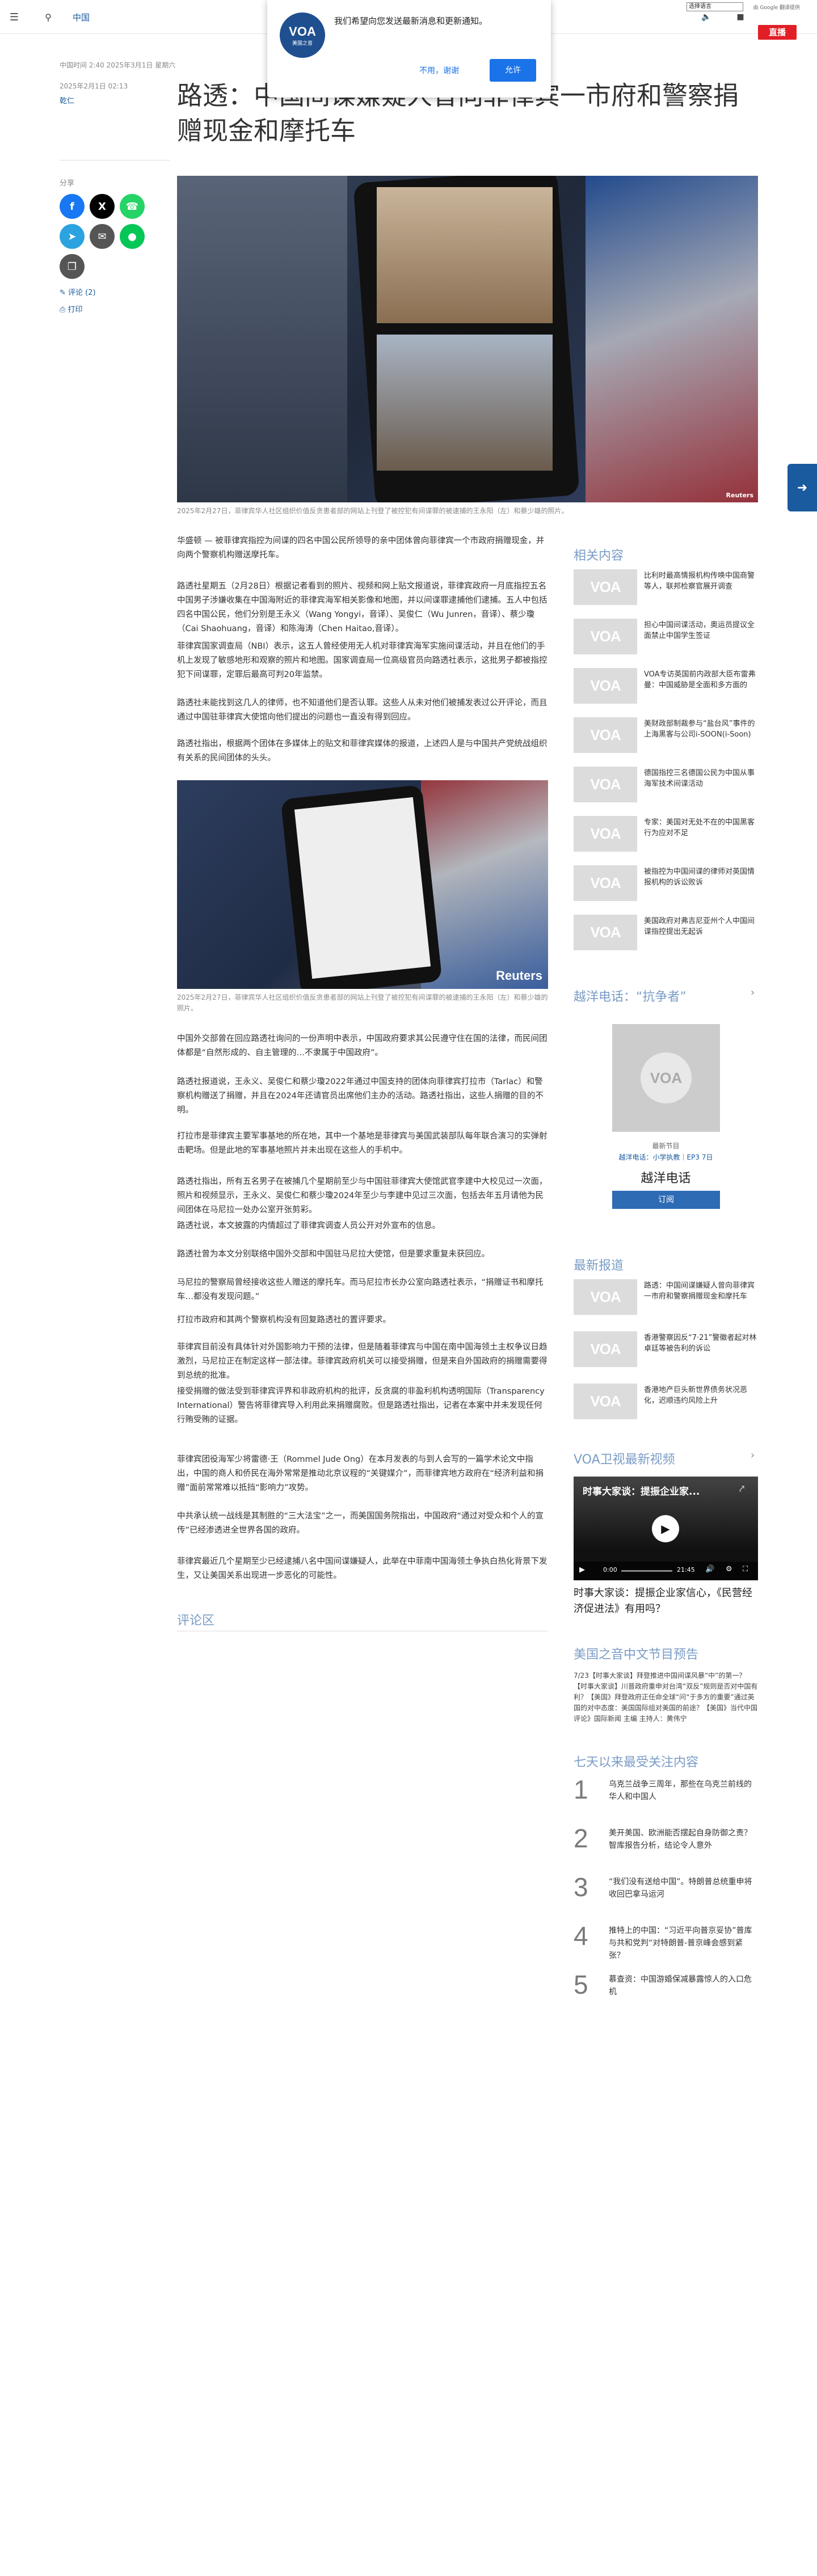 The height and width of the screenshot is (2576, 817). What do you see at coordinates (599, 1266) in the screenshot?
I see `latest-title: 最新报道` at bounding box center [599, 1266].